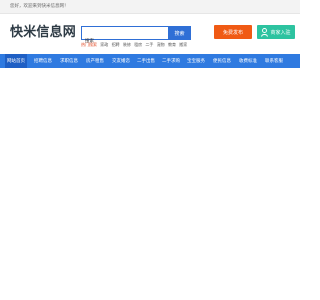 This screenshot has height=300, width=320. Describe the element at coordinates (39, 6) in the screenshot. I see `welcome-text: 您好，欢迎来到快米信息网！` at that location.